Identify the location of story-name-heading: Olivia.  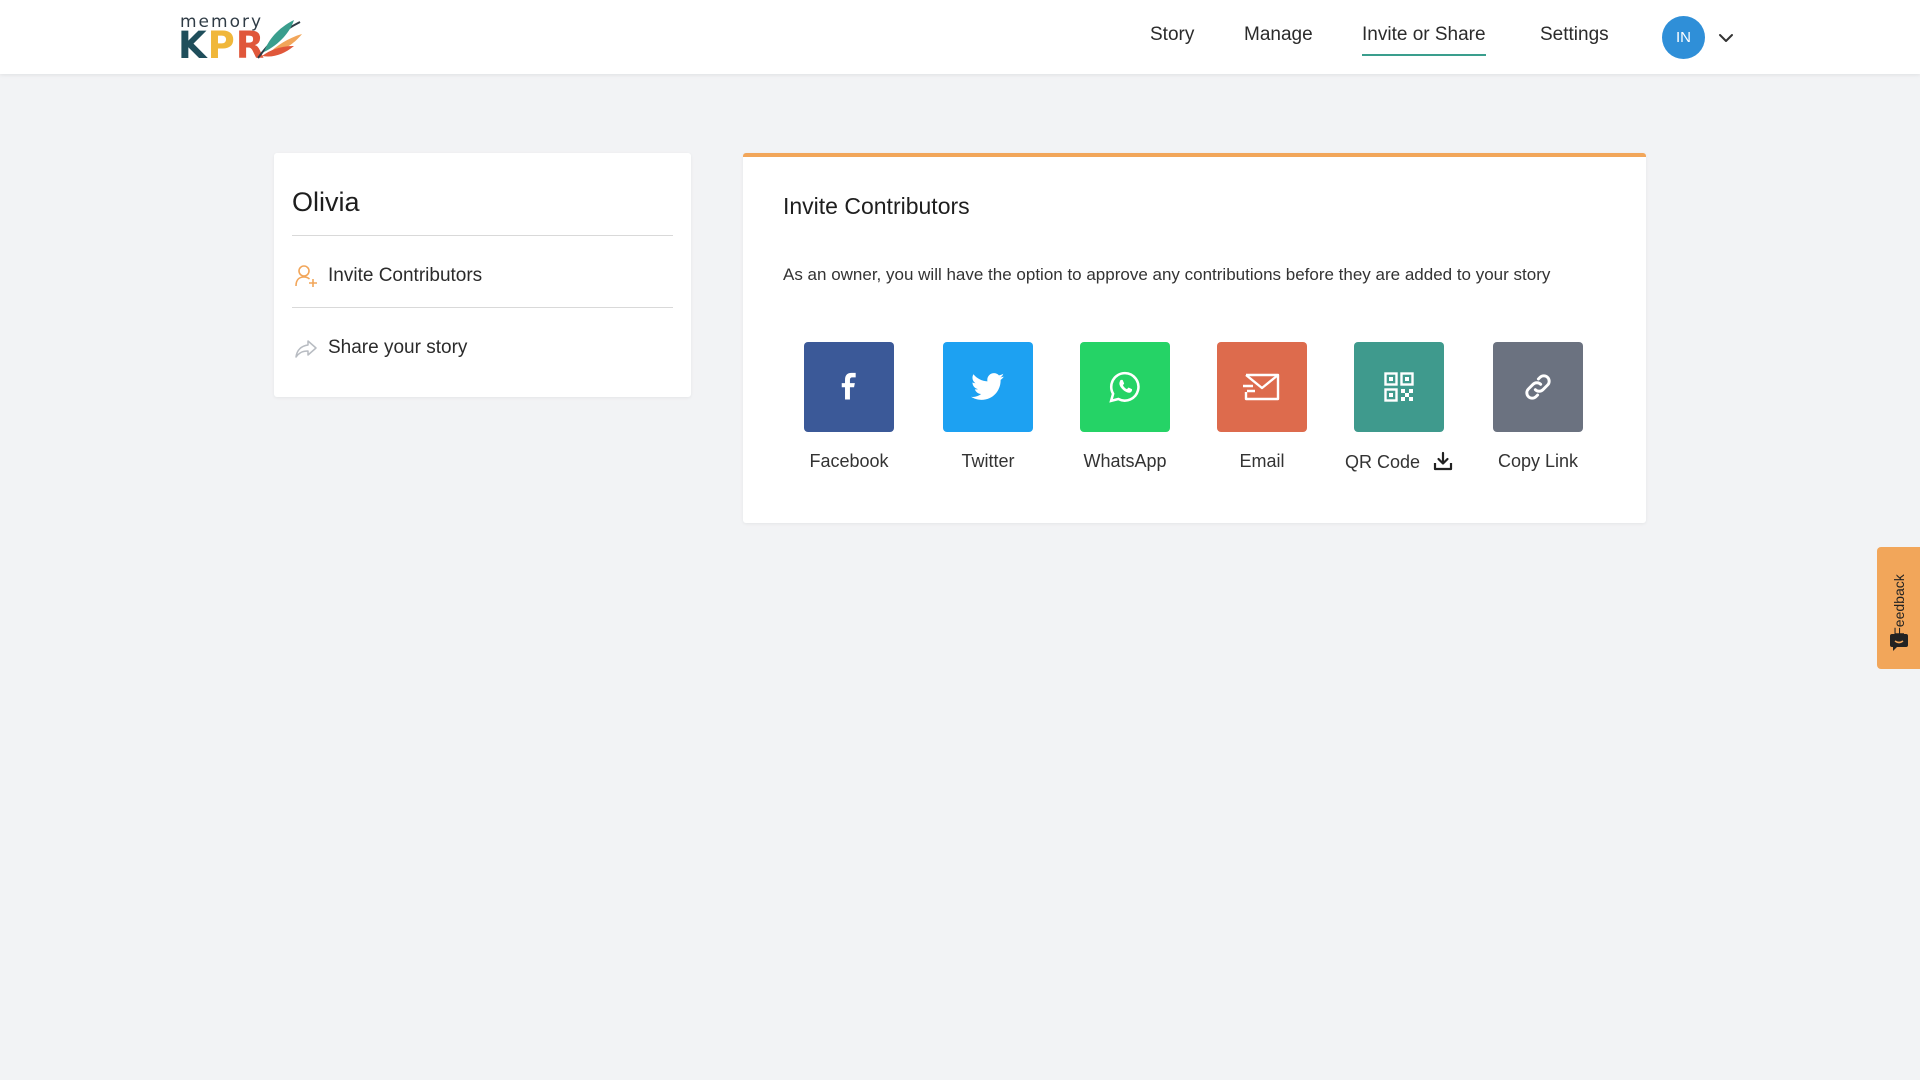
(326, 202).